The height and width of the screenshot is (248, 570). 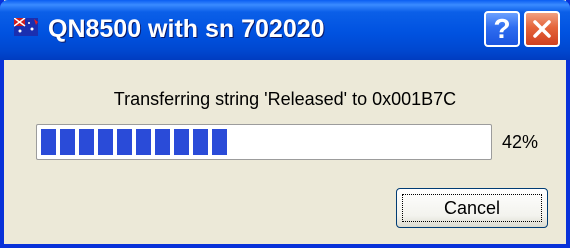 I want to click on help-button: ?, so click(x=502, y=29).